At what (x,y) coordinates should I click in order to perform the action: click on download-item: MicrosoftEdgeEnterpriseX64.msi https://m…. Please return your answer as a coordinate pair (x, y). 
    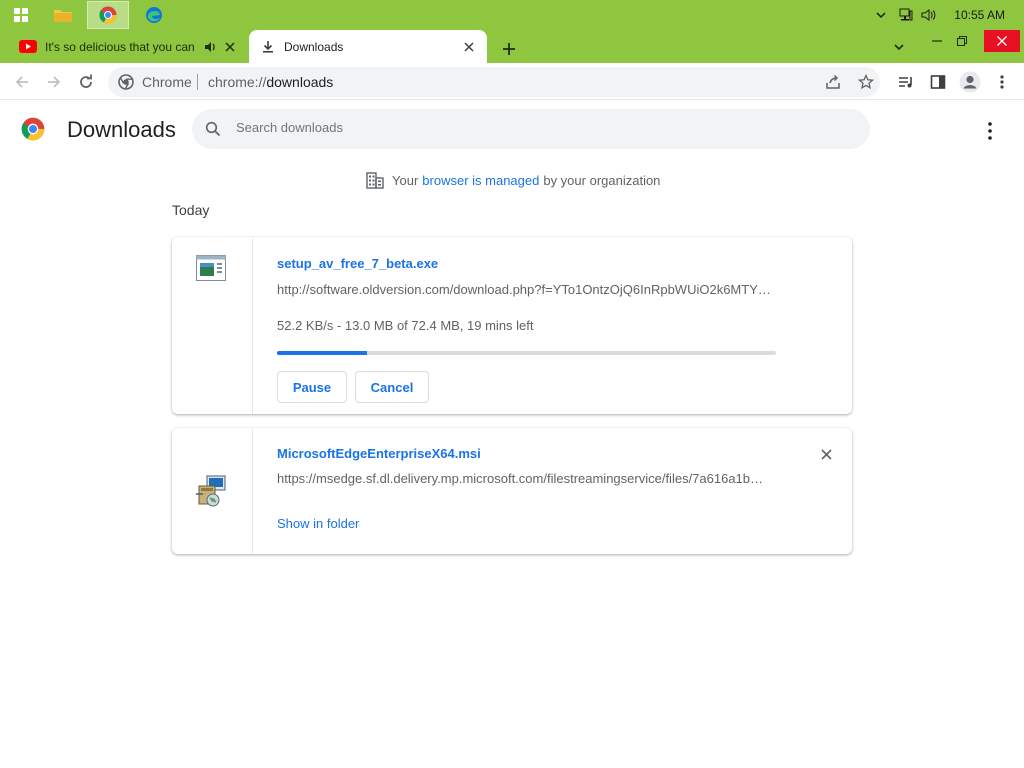
    Looking at the image, I should click on (512, 491).